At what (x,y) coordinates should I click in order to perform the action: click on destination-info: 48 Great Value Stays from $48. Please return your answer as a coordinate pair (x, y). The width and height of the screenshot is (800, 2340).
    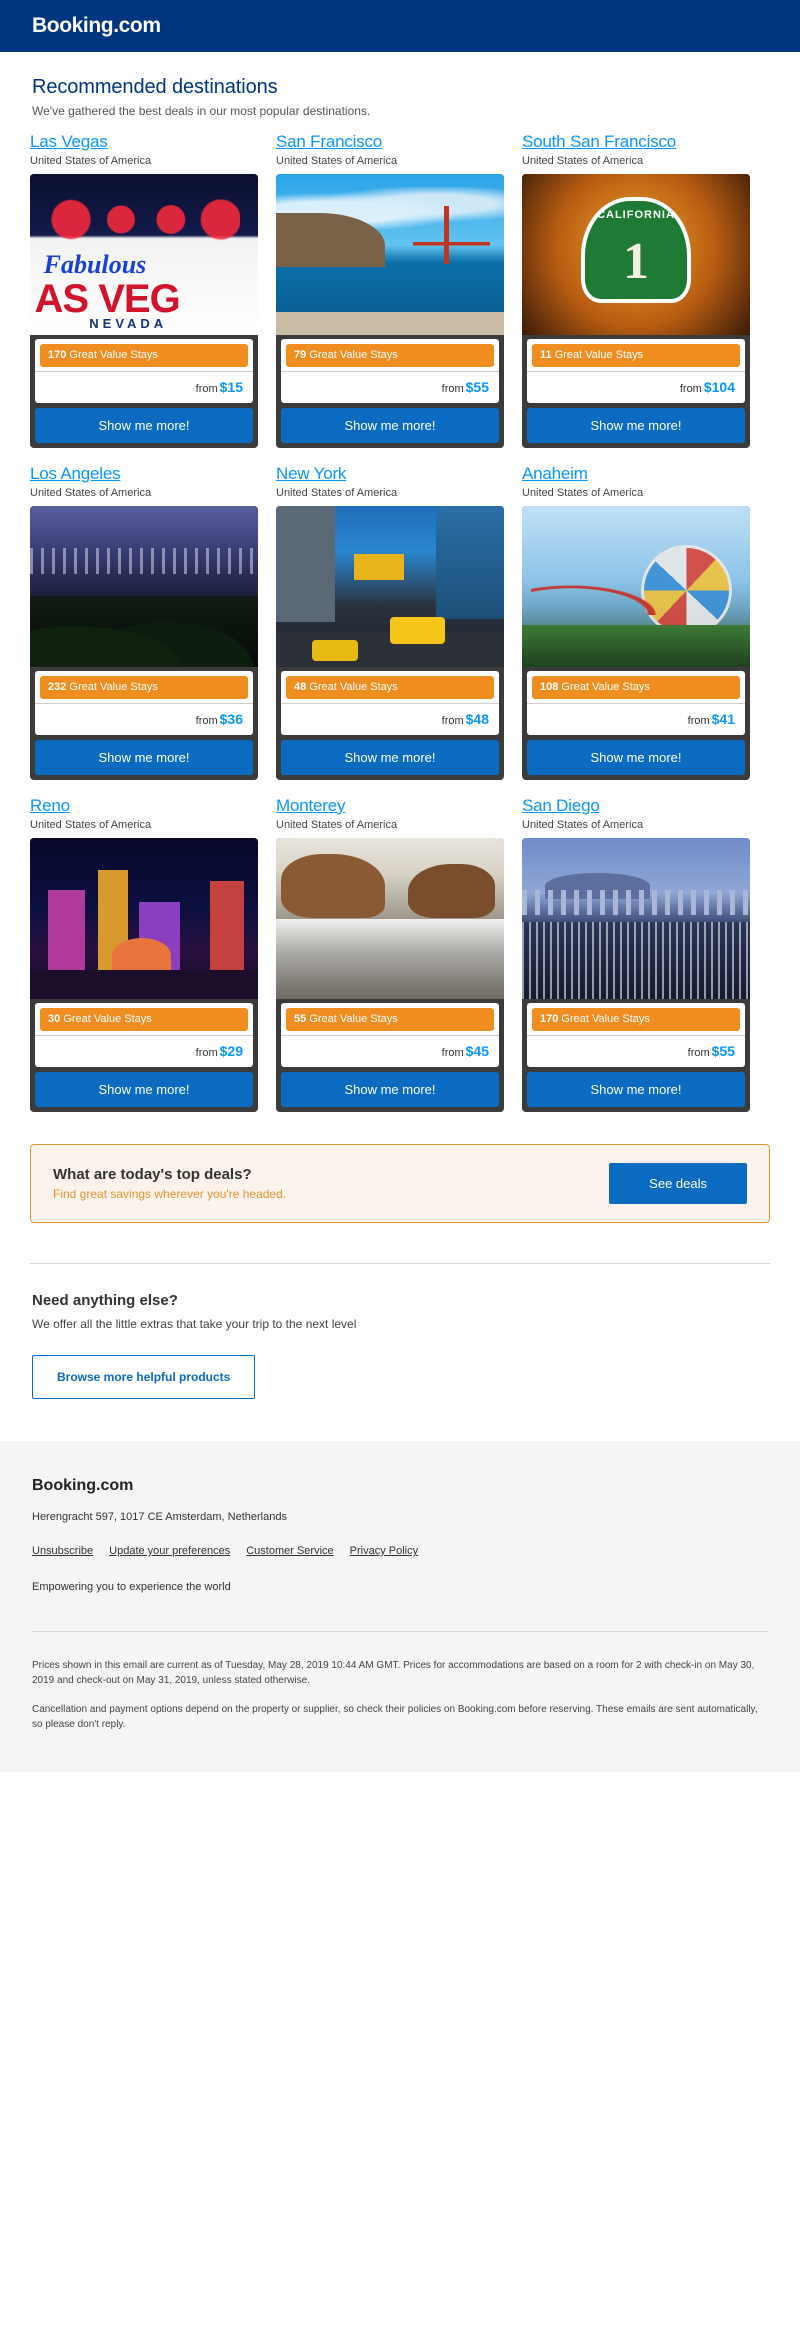
    Looking at the image, I should click on (390, 703).